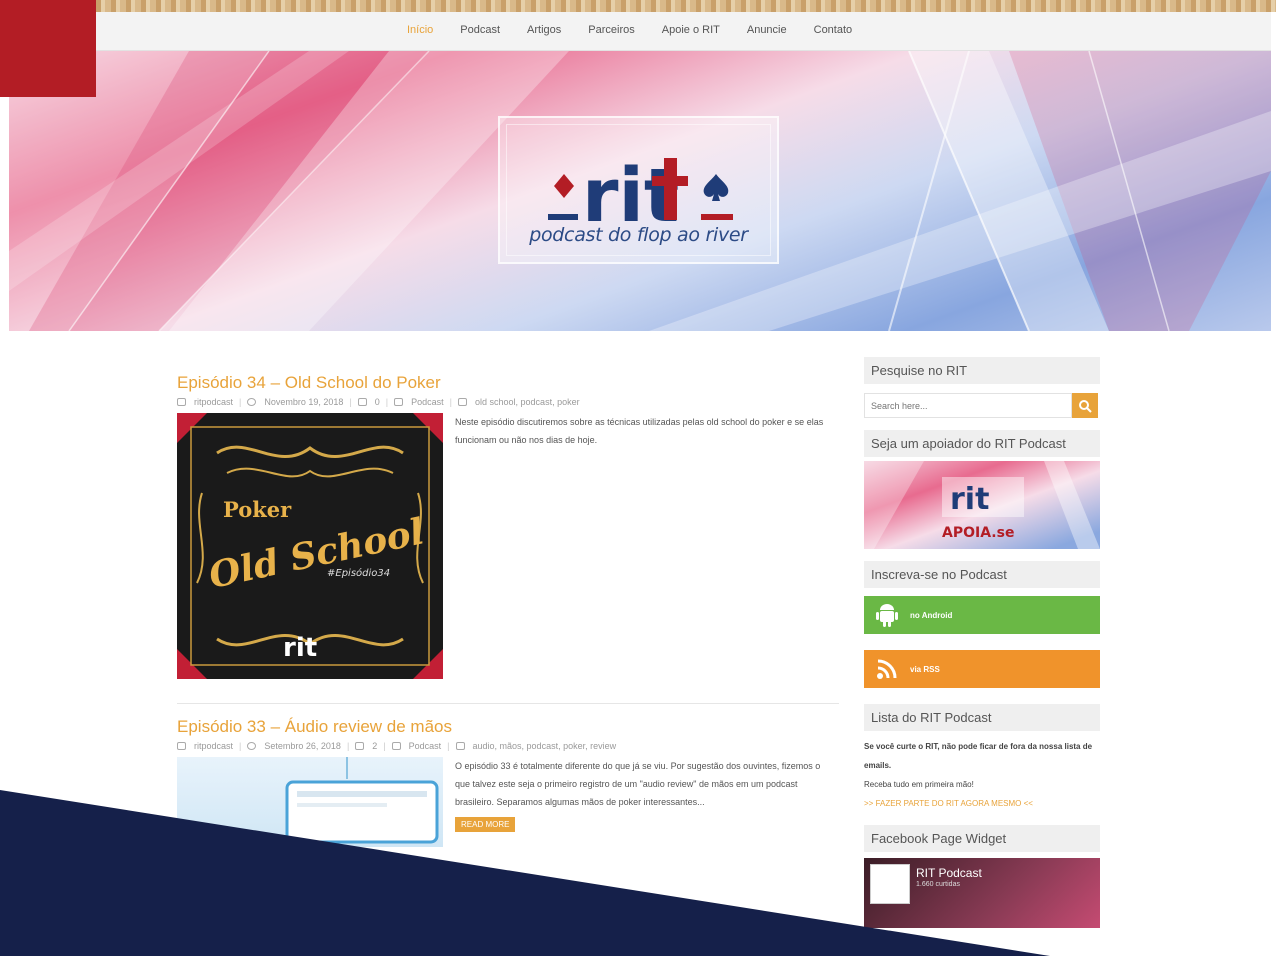 The width and height of the screenshot is (1276, 956). What do you see at coordinates (611, 30) in the screenshot?
I see `nav-item-parceiros: Parceiros` at bounding box center [611, 30].